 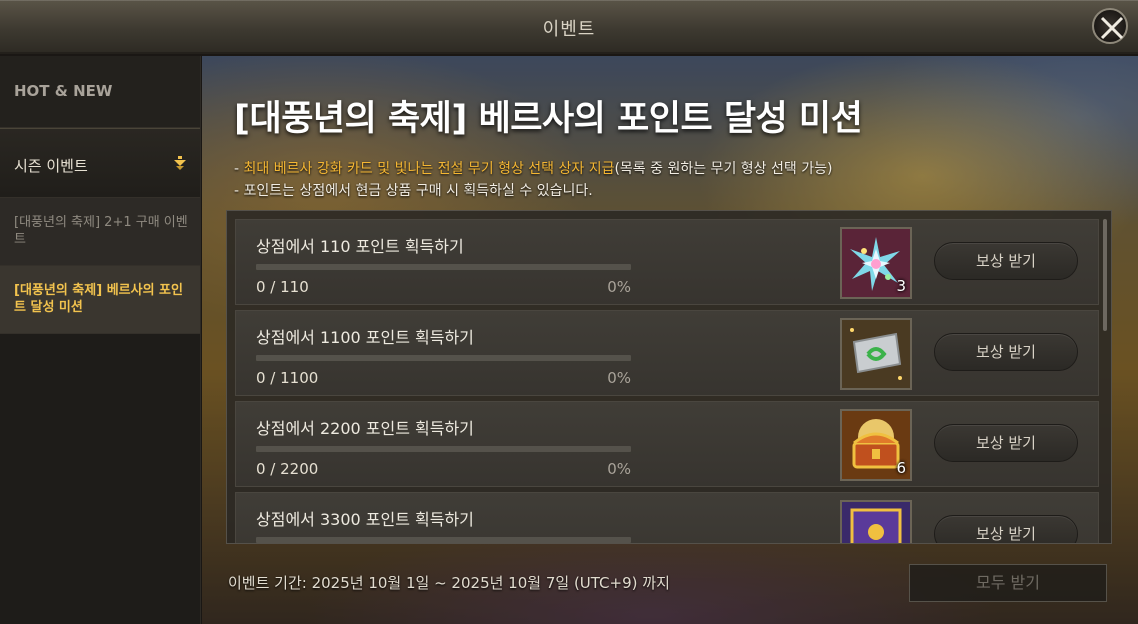 What do you see at coordinates (365, 428) in the screenshot?
I see `mission-label: 상점에서 2200 포인트 획득하기` at bounding box center [365, 428].